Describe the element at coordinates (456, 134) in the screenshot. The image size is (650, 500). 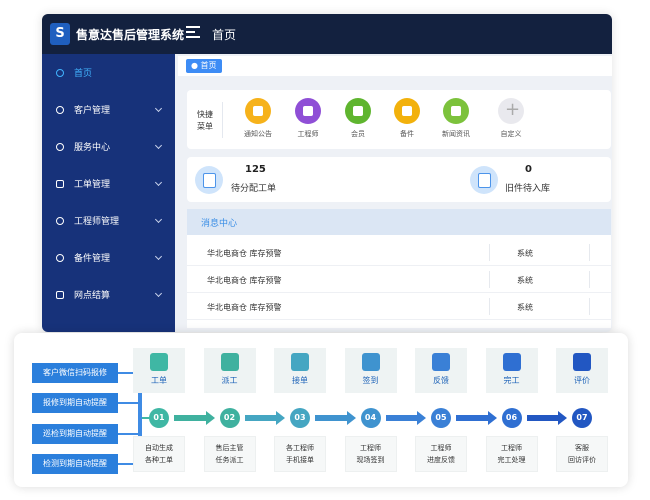
I see `quick-item-label: 新闻资讯` at that location.